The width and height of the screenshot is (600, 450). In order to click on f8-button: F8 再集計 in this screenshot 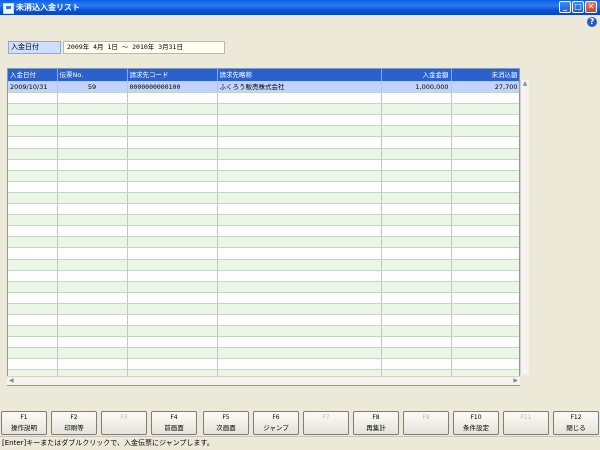, I will do `click(376, 423)`.